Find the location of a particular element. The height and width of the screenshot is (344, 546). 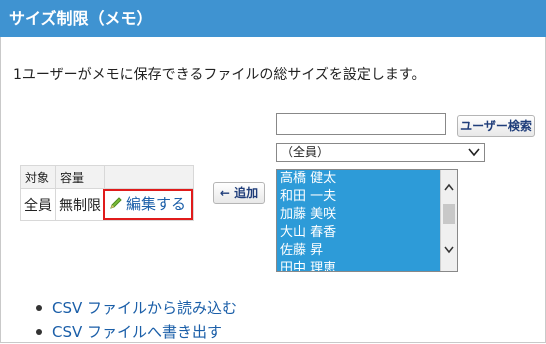

cell-edit: 編集する is located at coordinates (148, 204).